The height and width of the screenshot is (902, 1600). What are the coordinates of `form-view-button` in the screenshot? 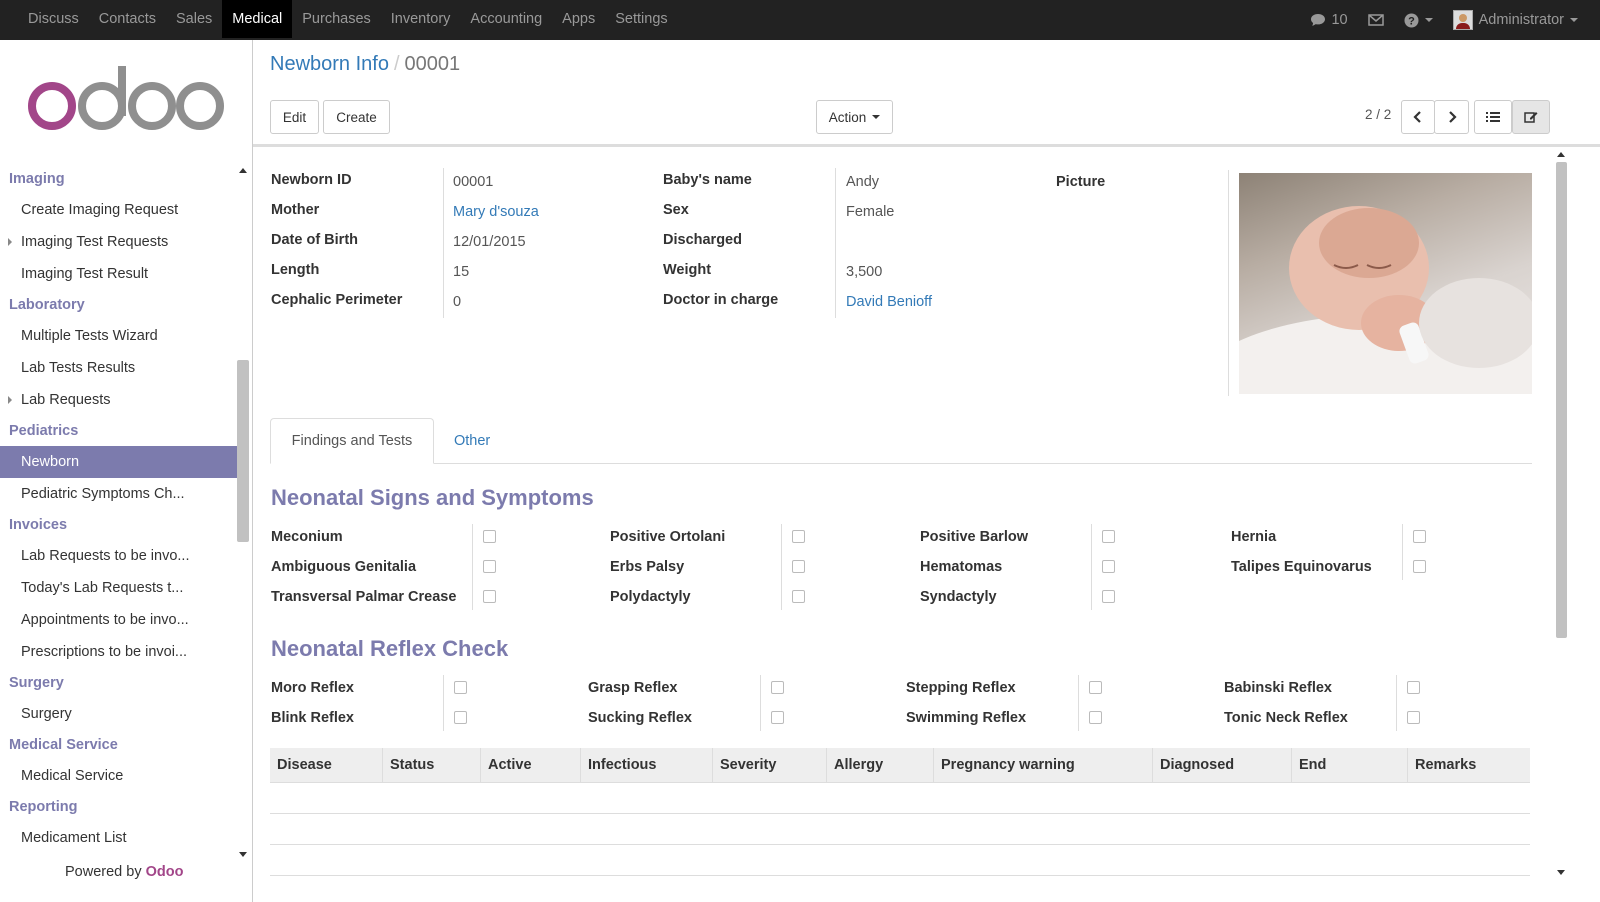 It's located at (1531, 117).